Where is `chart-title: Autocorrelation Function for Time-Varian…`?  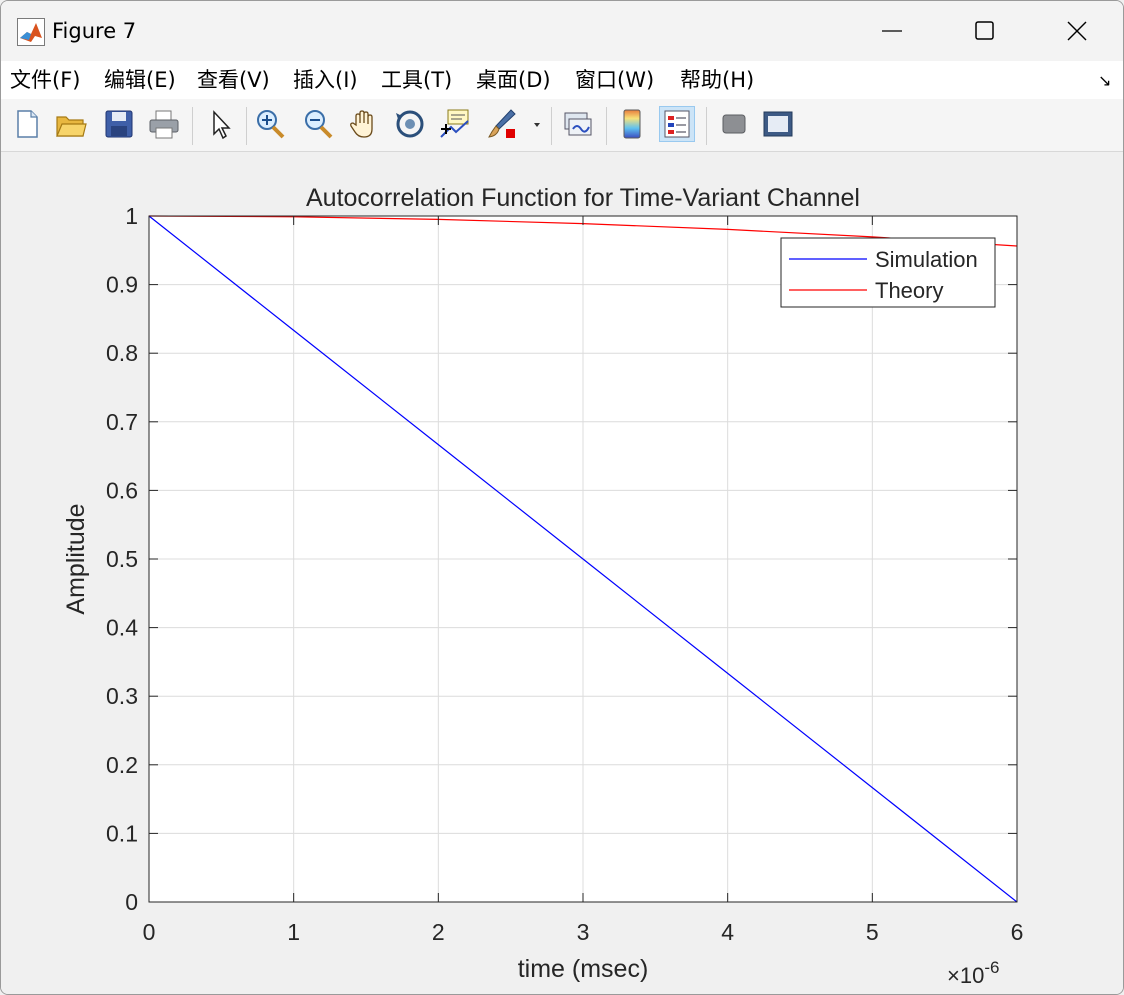
chart-title: Autocorrelation Function for Time-Varian… is located at coordinates (583, 198).